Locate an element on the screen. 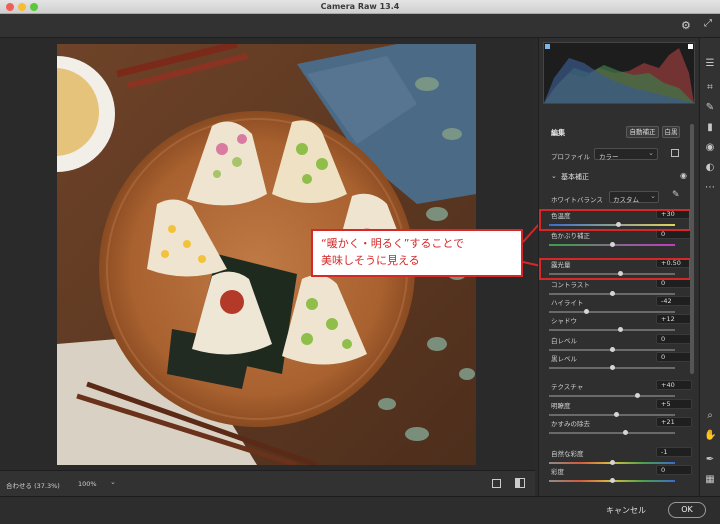 The image size is (720, 524). slider-value-field: +21 is located at coordinates (674, 422).